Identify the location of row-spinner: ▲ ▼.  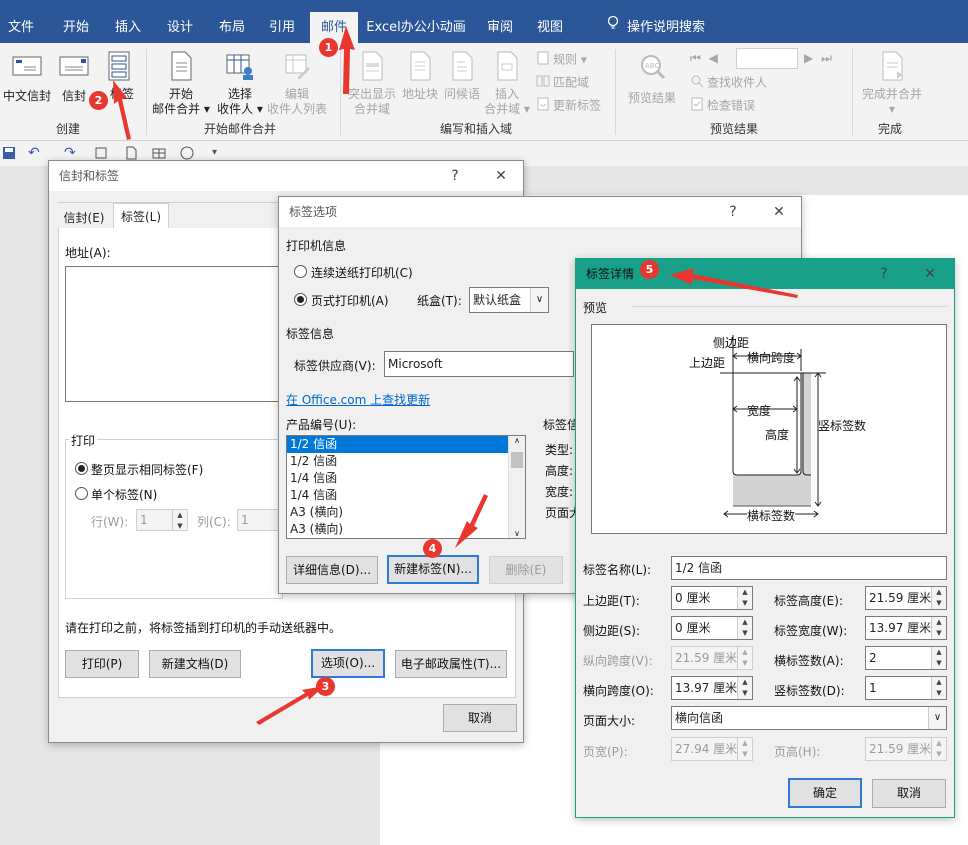
(179, 520).